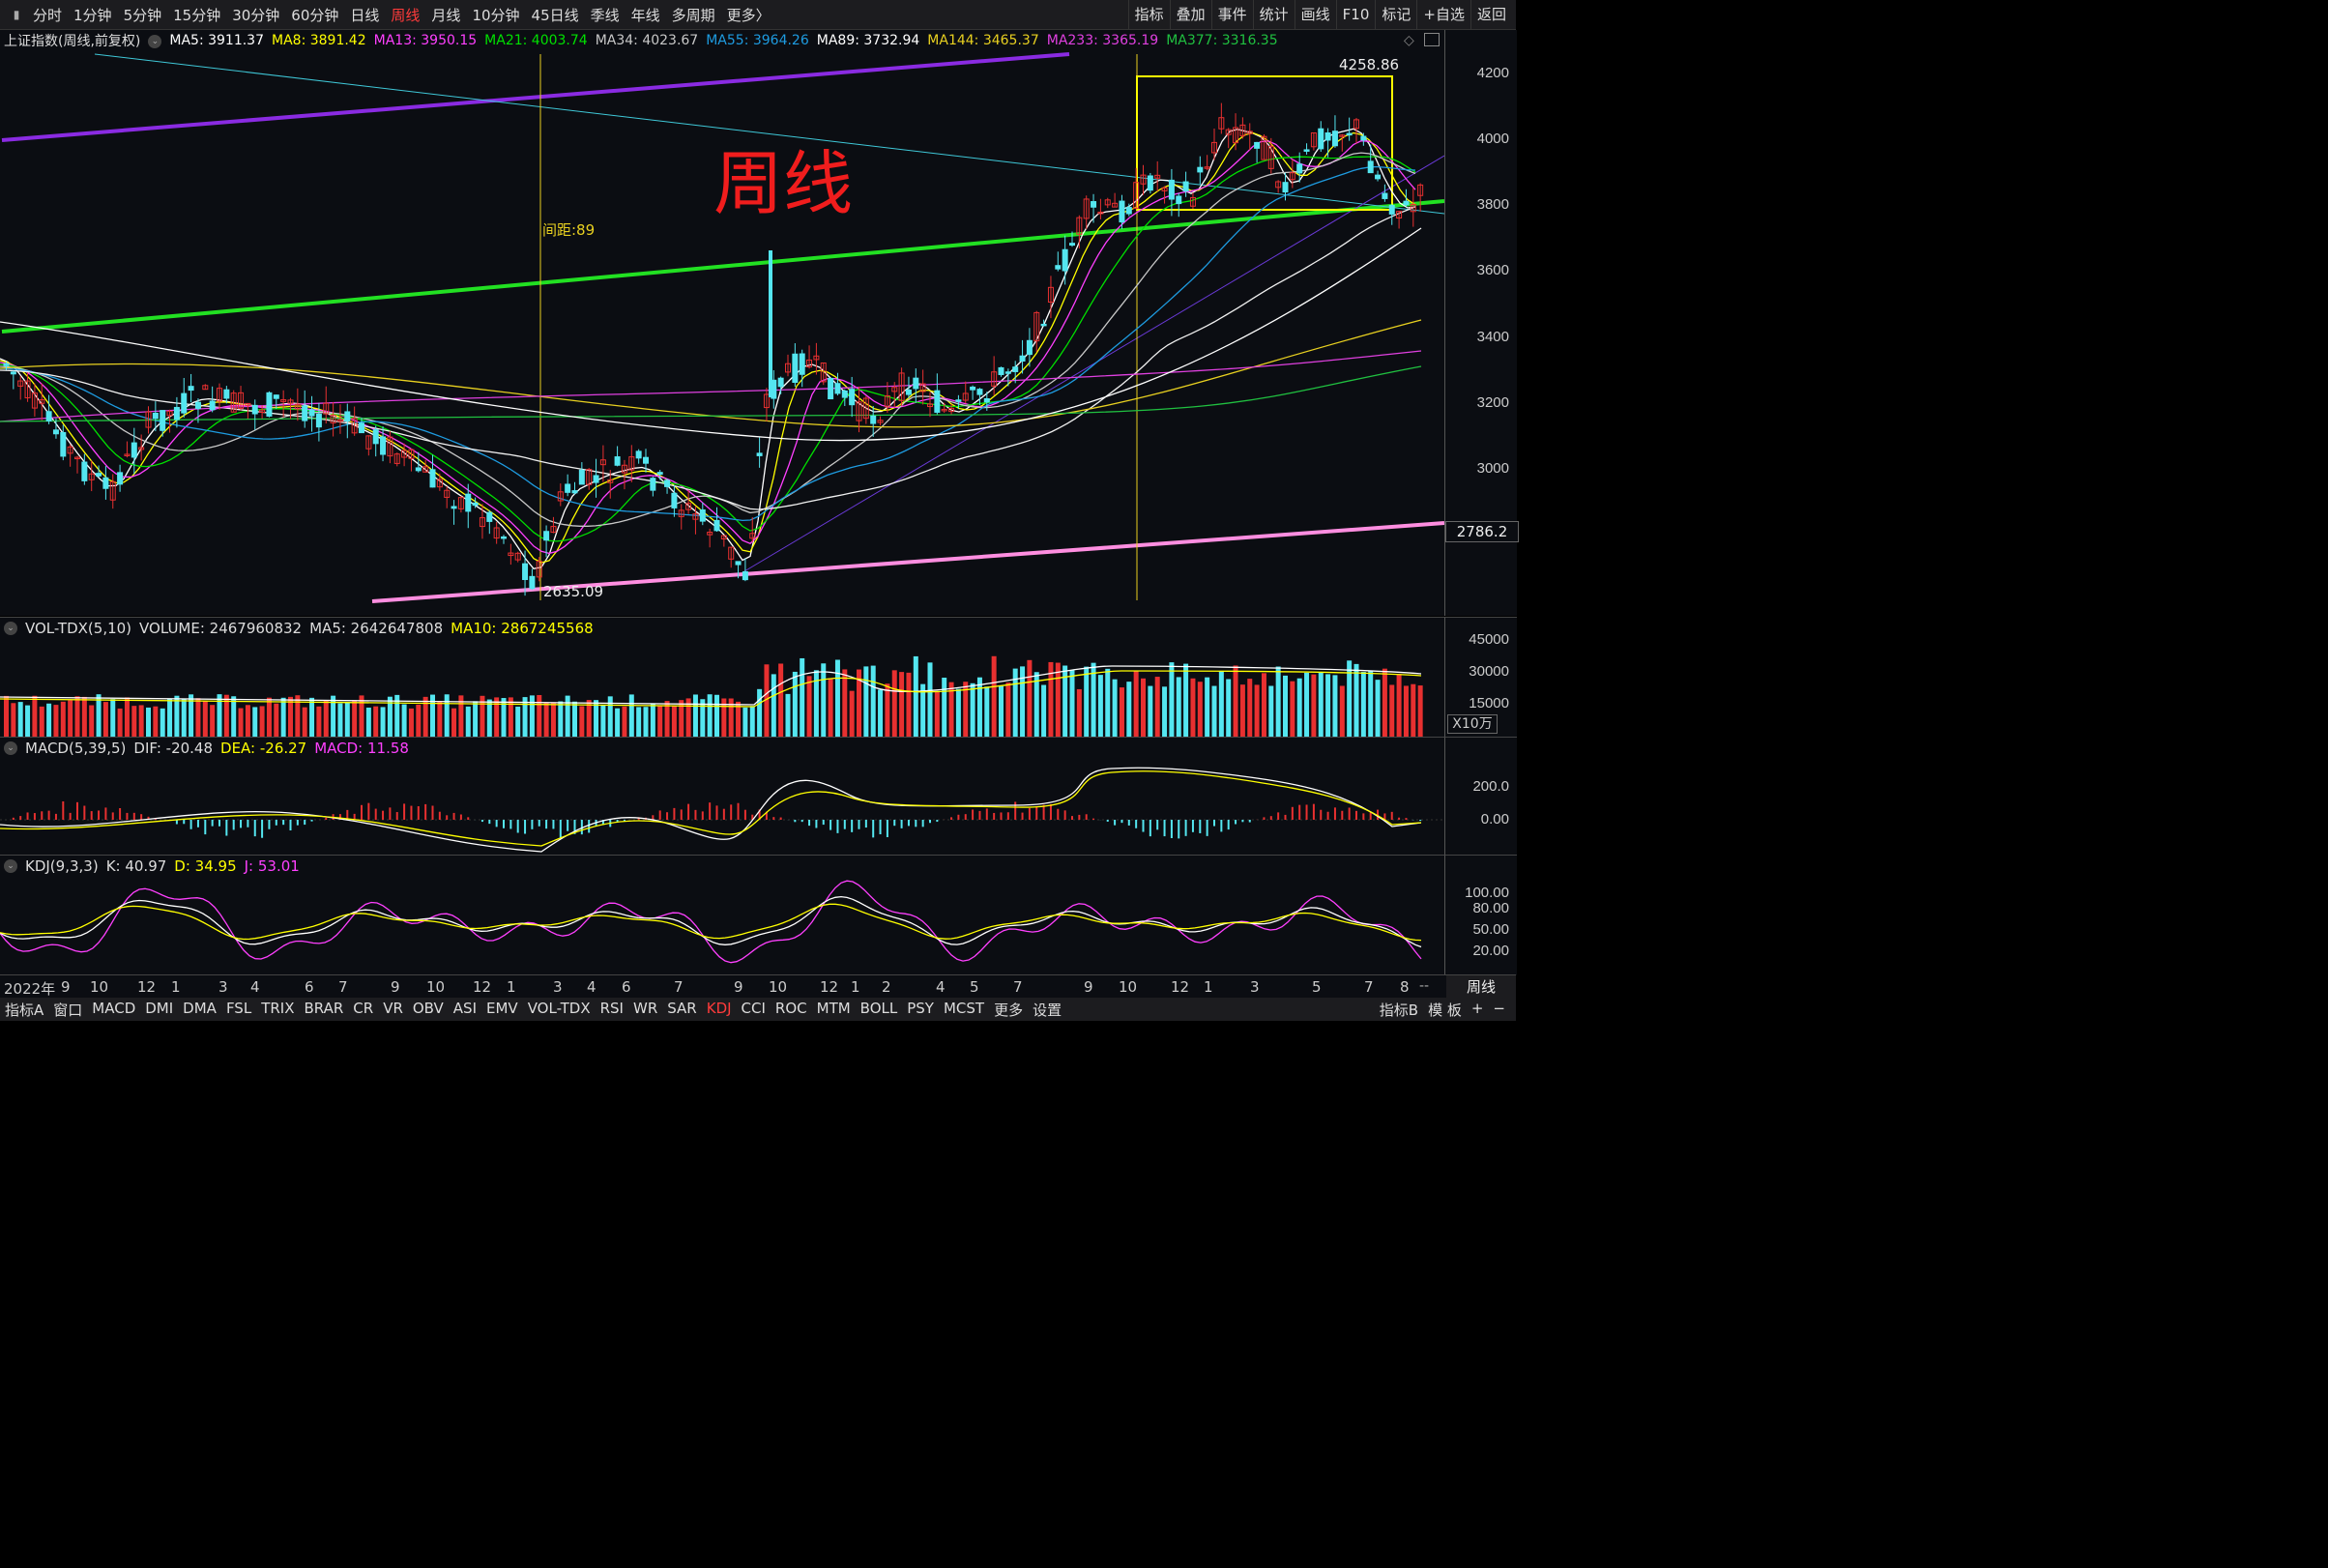 The width and height of the screenshot is (2328, 1568). Describe the element at coordinates (429, 1010) in the screenshot. I see `indicator-tab: OBV` at that location.